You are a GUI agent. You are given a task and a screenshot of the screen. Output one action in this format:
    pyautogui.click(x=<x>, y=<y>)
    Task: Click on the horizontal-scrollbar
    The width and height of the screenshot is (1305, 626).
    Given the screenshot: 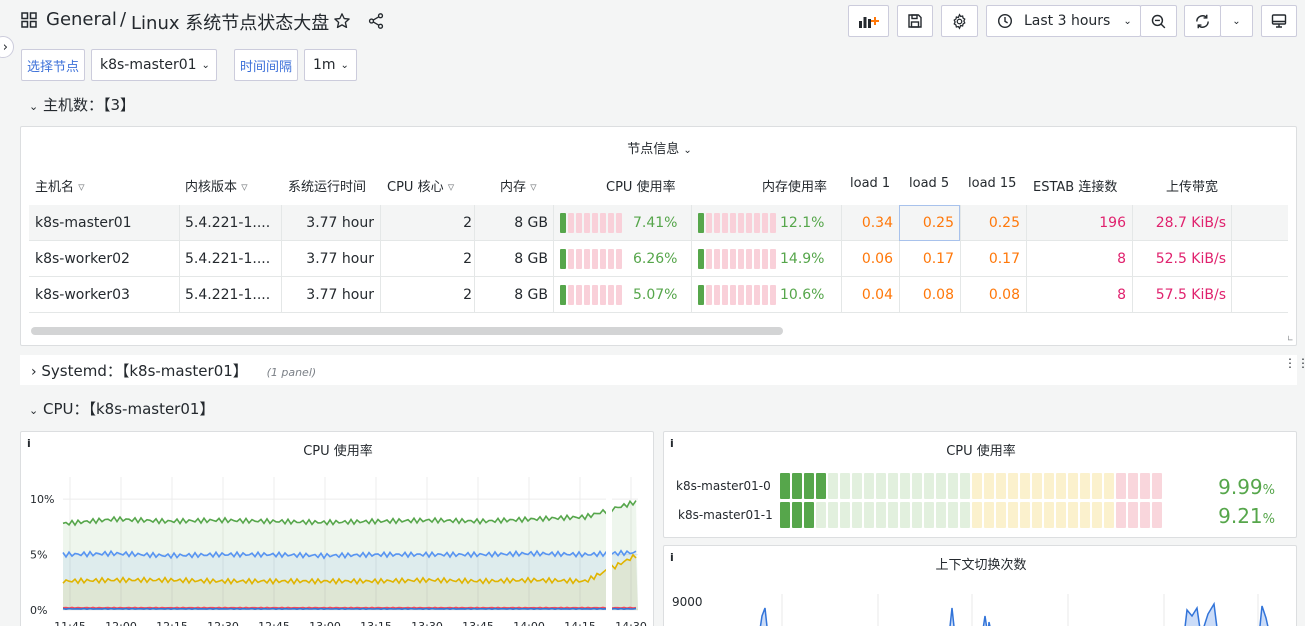 What is the action you would take?
    pyautogui.click(x=407, y=331)
    